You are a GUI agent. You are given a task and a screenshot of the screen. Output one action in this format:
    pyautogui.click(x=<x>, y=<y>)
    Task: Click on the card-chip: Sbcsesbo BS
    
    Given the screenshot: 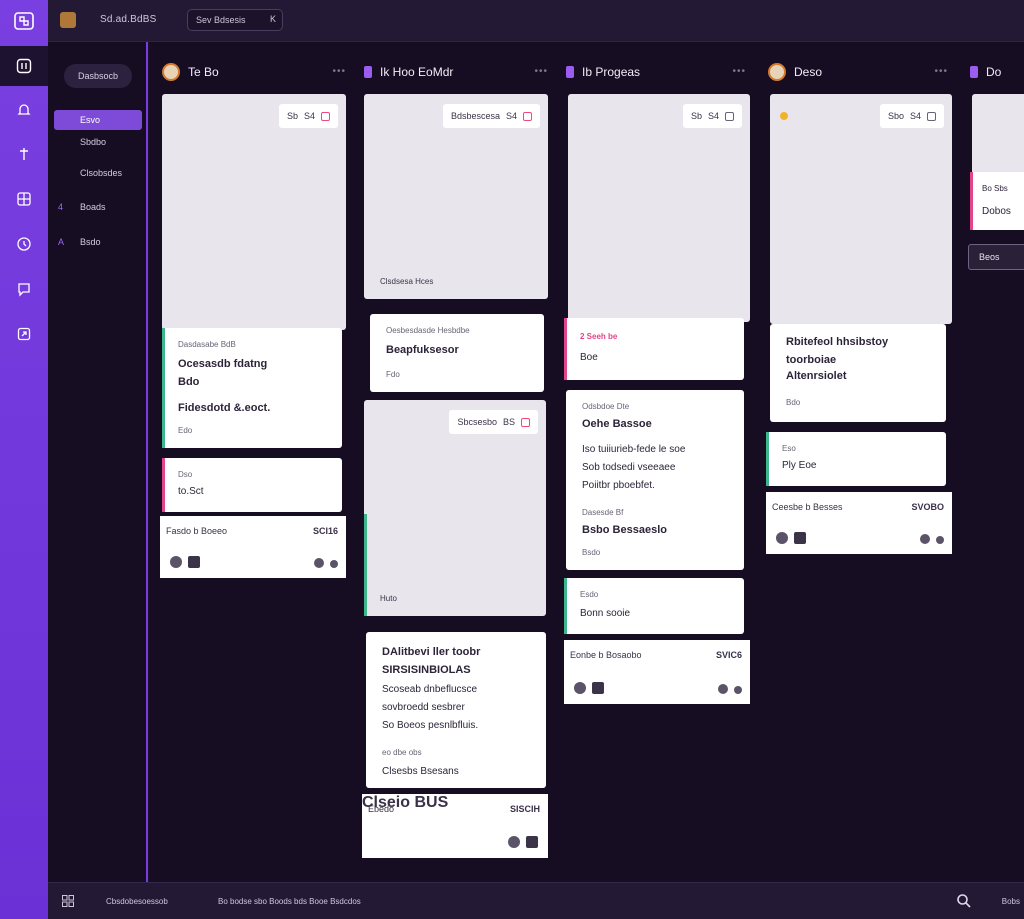 What is the action you would take?
    pyautogui.click(x=493, y=422)
    